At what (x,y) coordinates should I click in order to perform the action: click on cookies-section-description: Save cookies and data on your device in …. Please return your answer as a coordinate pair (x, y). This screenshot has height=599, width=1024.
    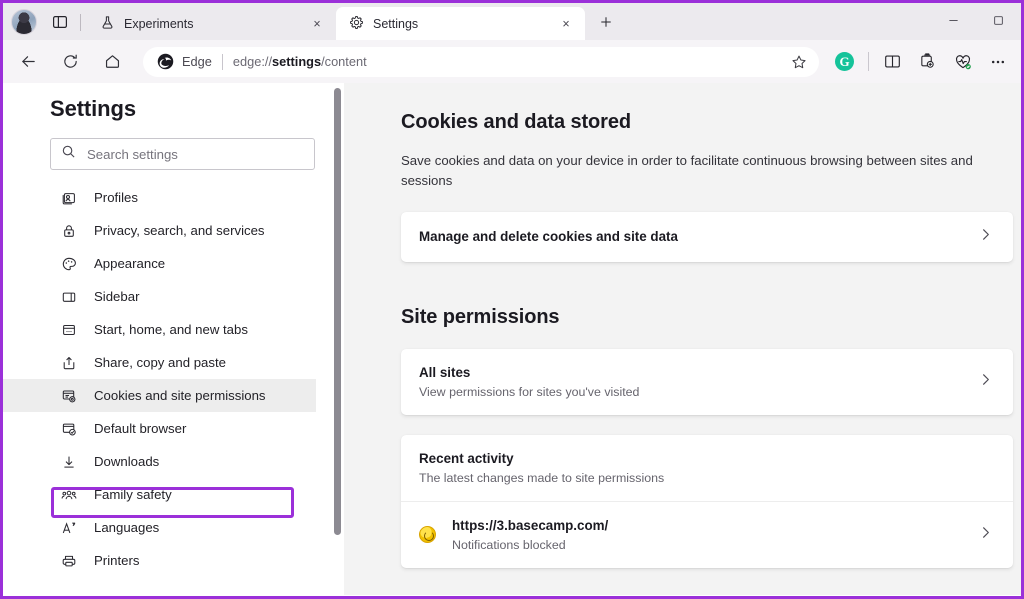
    Looking at the image, I should click on (687, 171).